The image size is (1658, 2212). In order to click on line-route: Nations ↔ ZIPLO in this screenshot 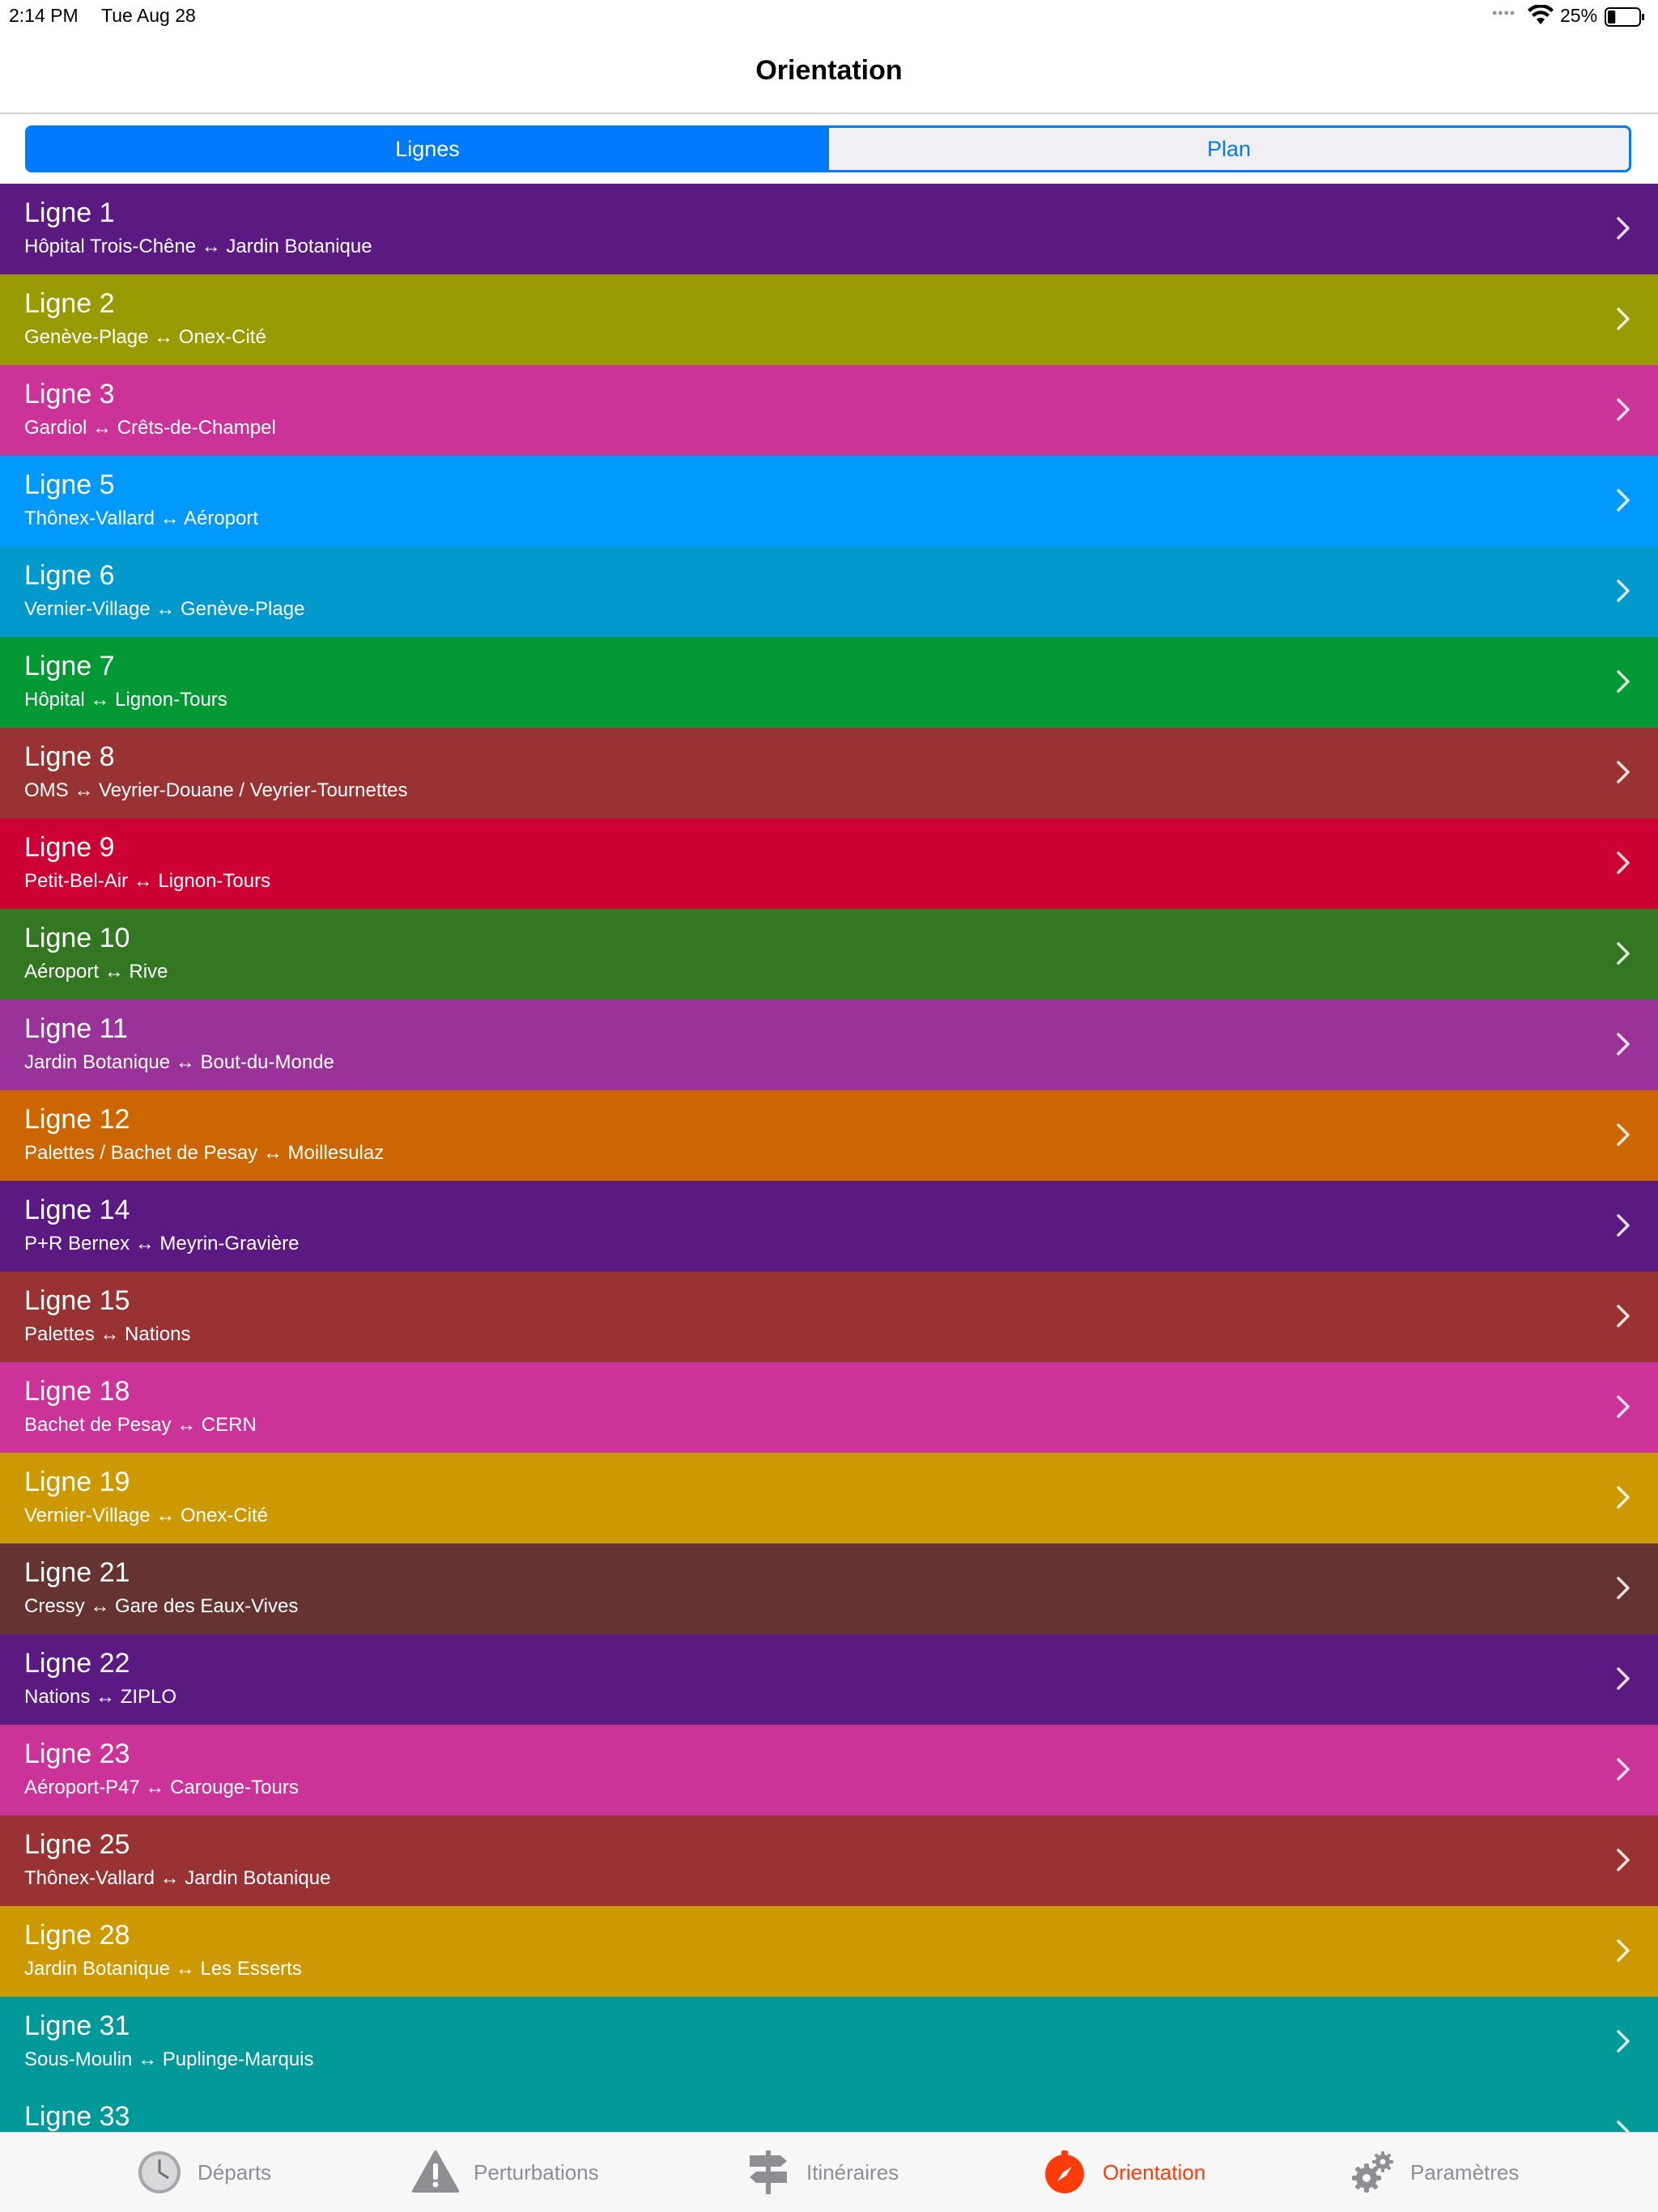, I will do `click(100, 1697)`.